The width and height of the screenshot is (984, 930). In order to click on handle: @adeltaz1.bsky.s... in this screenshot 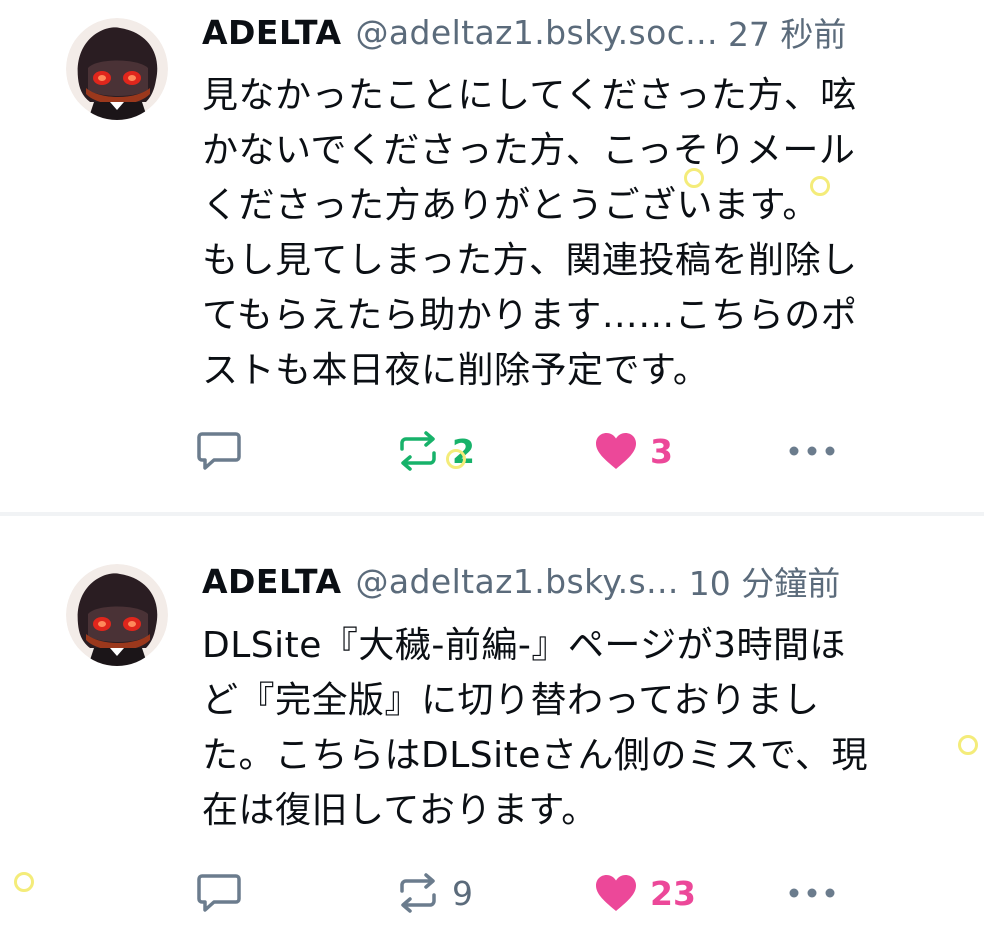, I will do `click(517, 581)`.